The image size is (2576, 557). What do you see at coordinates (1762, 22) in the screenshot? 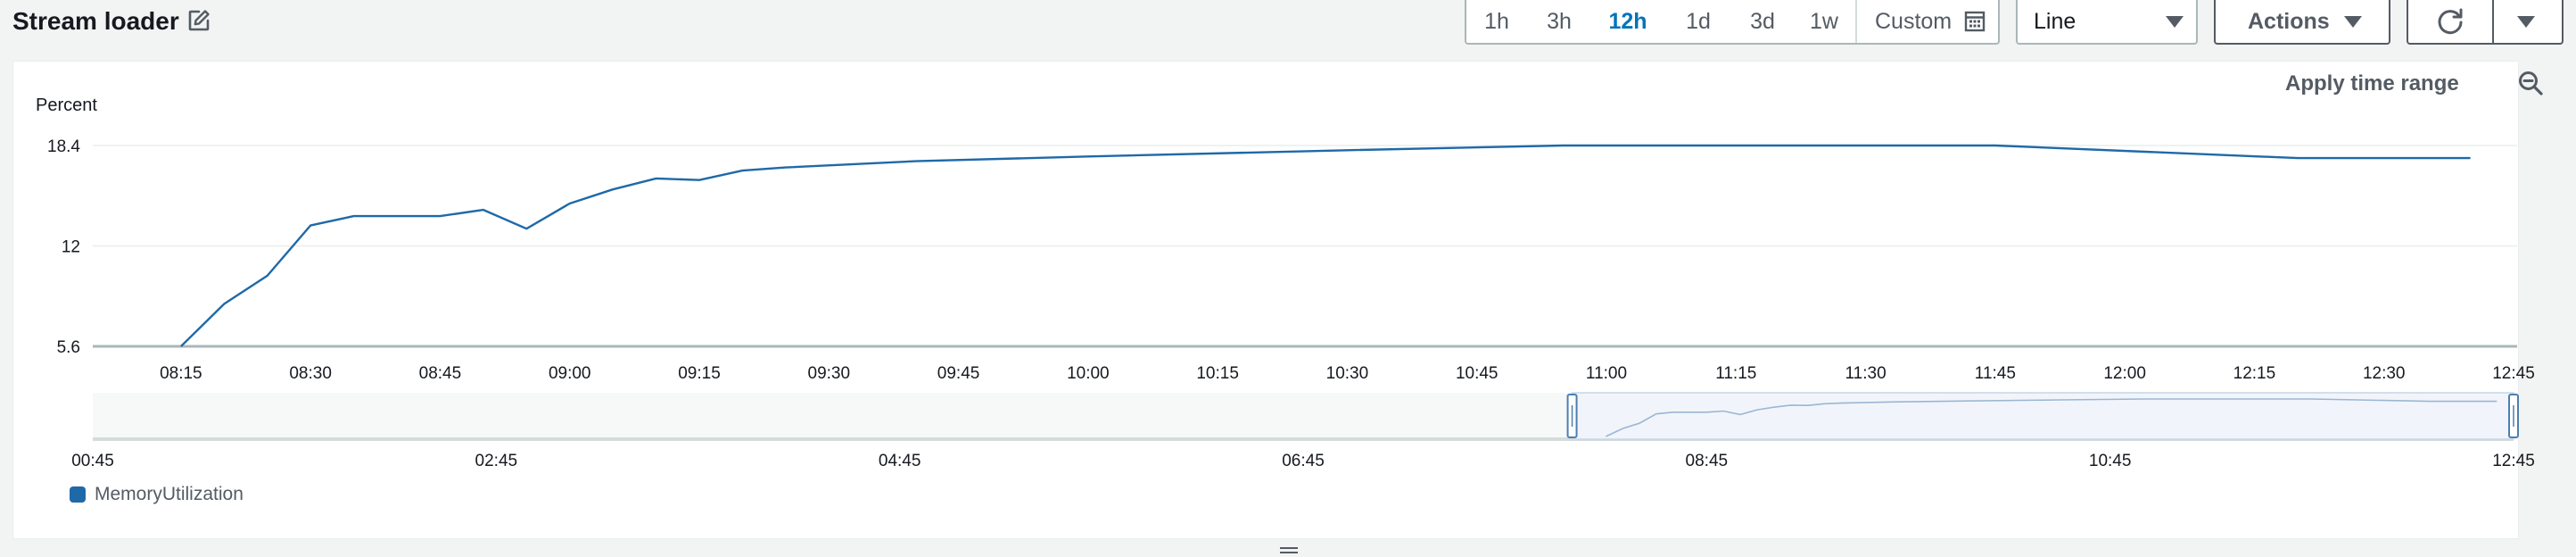
I see `range-option-3d: 3d` at bounding box center [1762, 22].